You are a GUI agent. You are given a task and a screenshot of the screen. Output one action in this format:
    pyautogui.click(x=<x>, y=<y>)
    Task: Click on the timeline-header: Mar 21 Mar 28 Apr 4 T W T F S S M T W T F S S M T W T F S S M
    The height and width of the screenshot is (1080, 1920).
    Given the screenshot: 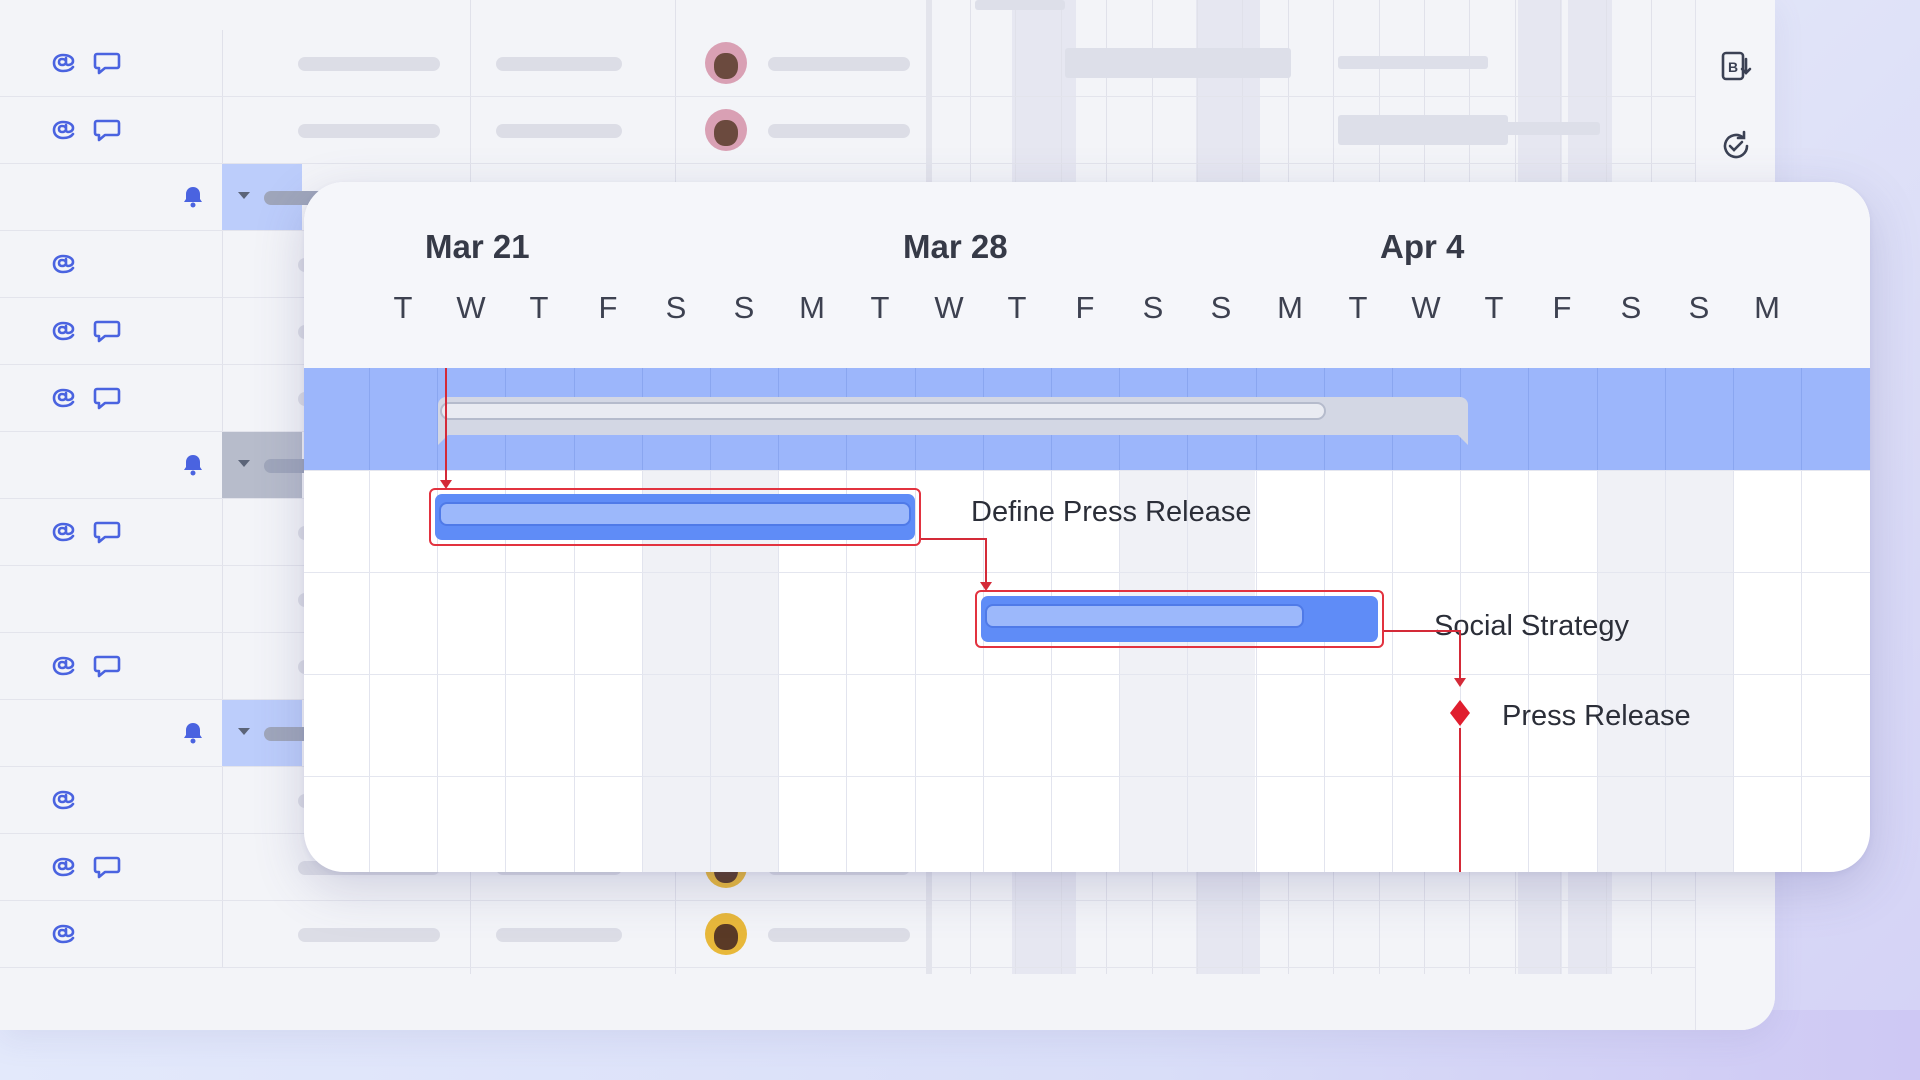 What is the action you would take?
    pyautogui.click(x=1087, y=275)
    